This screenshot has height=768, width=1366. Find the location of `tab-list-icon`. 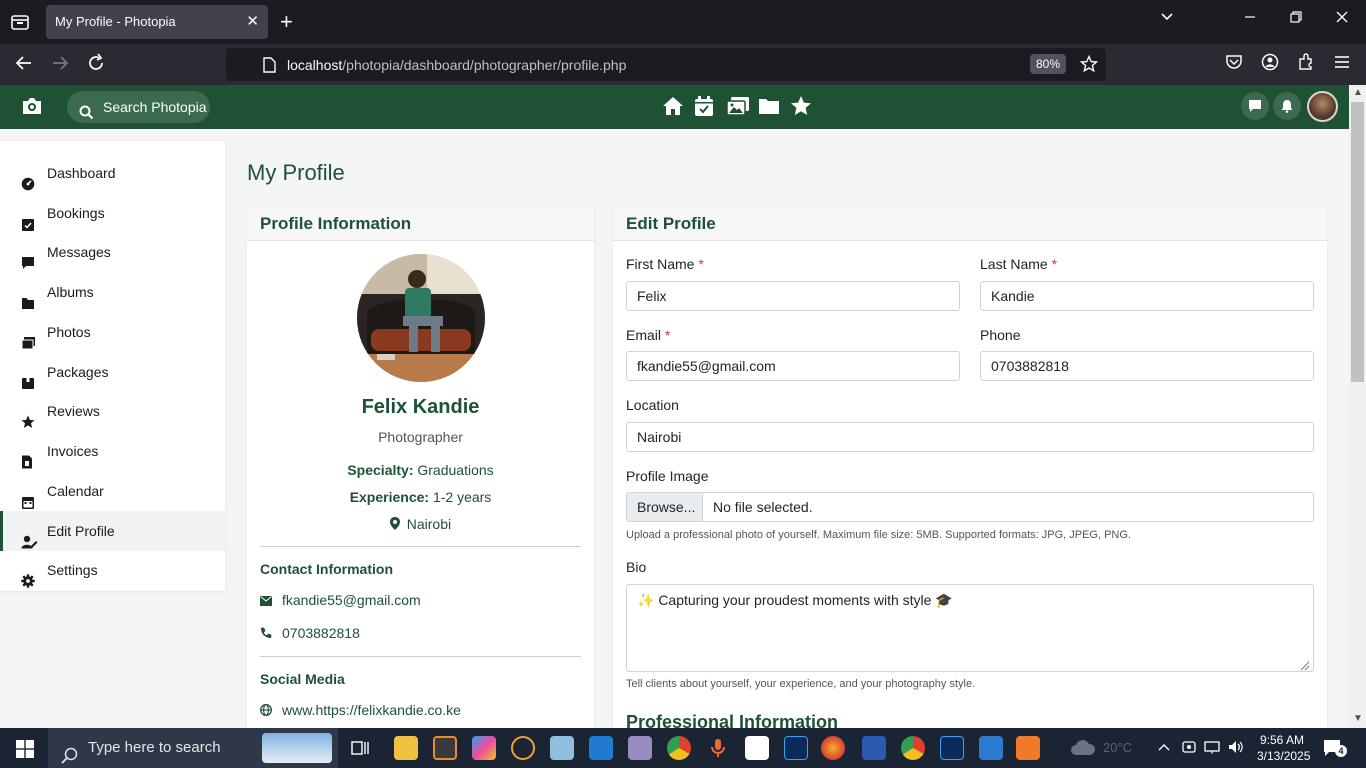

tab-list-icon is located at coordinates (20, 22).